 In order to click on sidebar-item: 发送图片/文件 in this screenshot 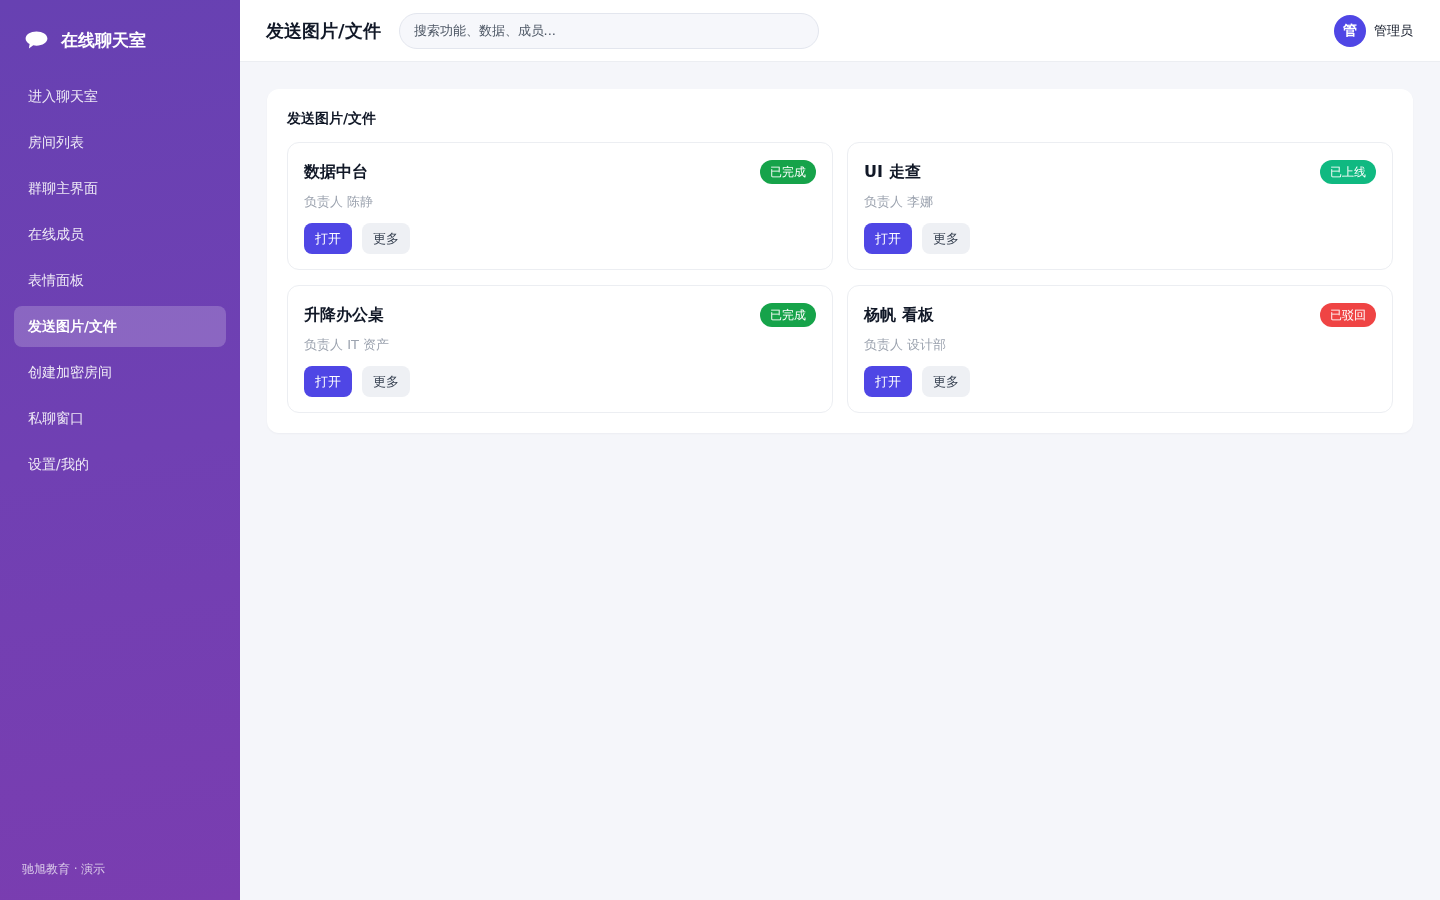, I will do `click(120, 326)`.